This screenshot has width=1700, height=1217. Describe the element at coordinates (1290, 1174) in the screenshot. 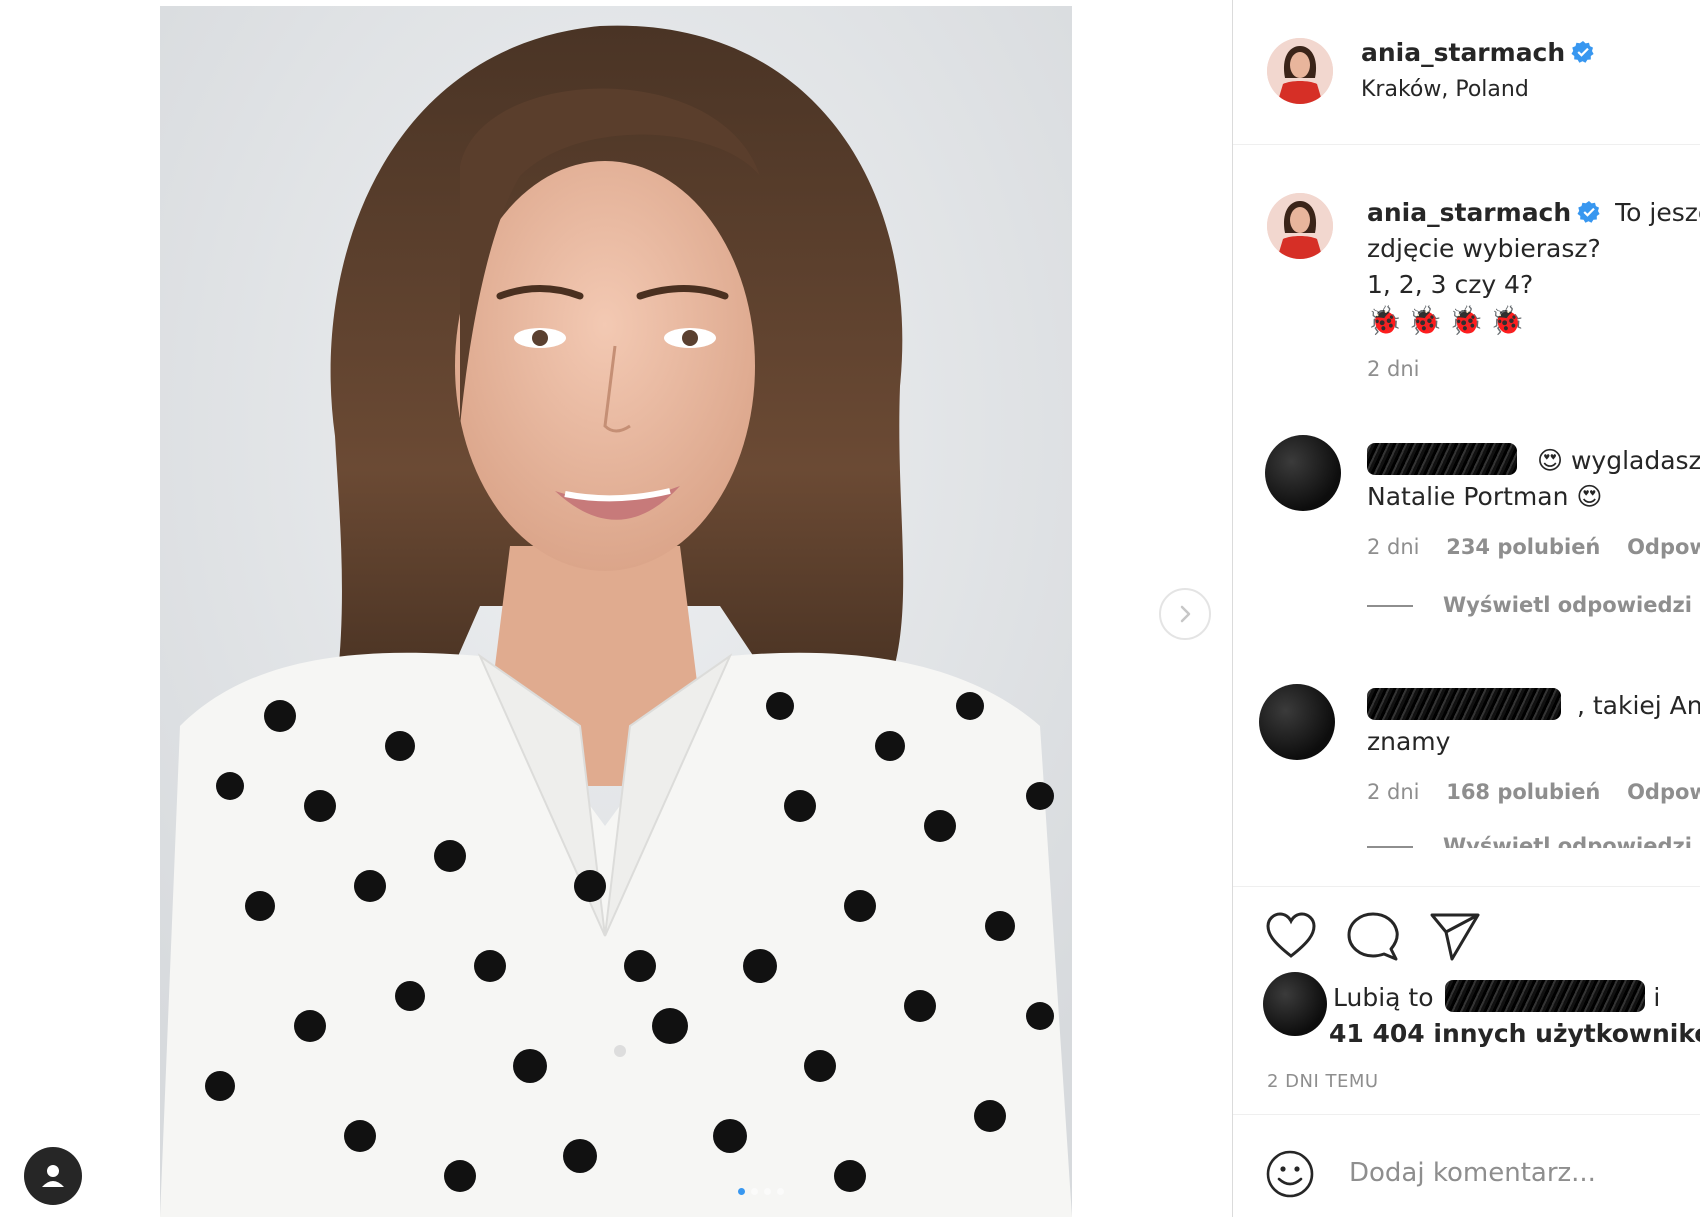

I see `emoji-icon` at that location.